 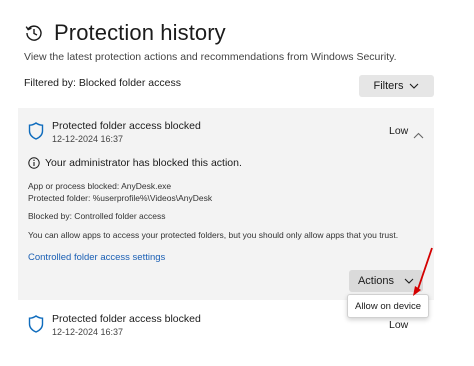 What do you see at coordinates (418, 135) in the screenshot?
I see `chevron-up-icon` at bounding box center [418, 135].